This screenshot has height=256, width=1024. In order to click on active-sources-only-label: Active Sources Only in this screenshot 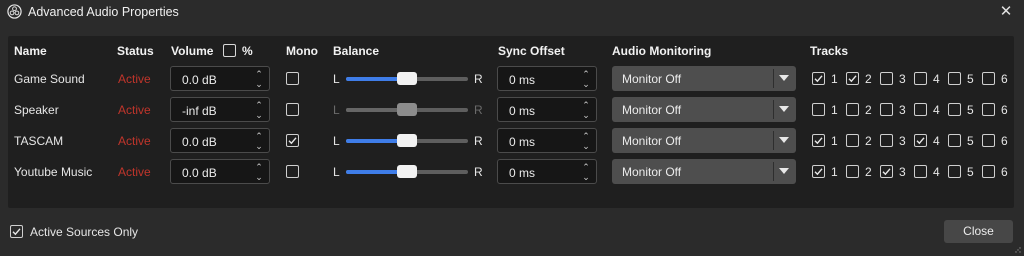, I will do `click(84, 232)`.